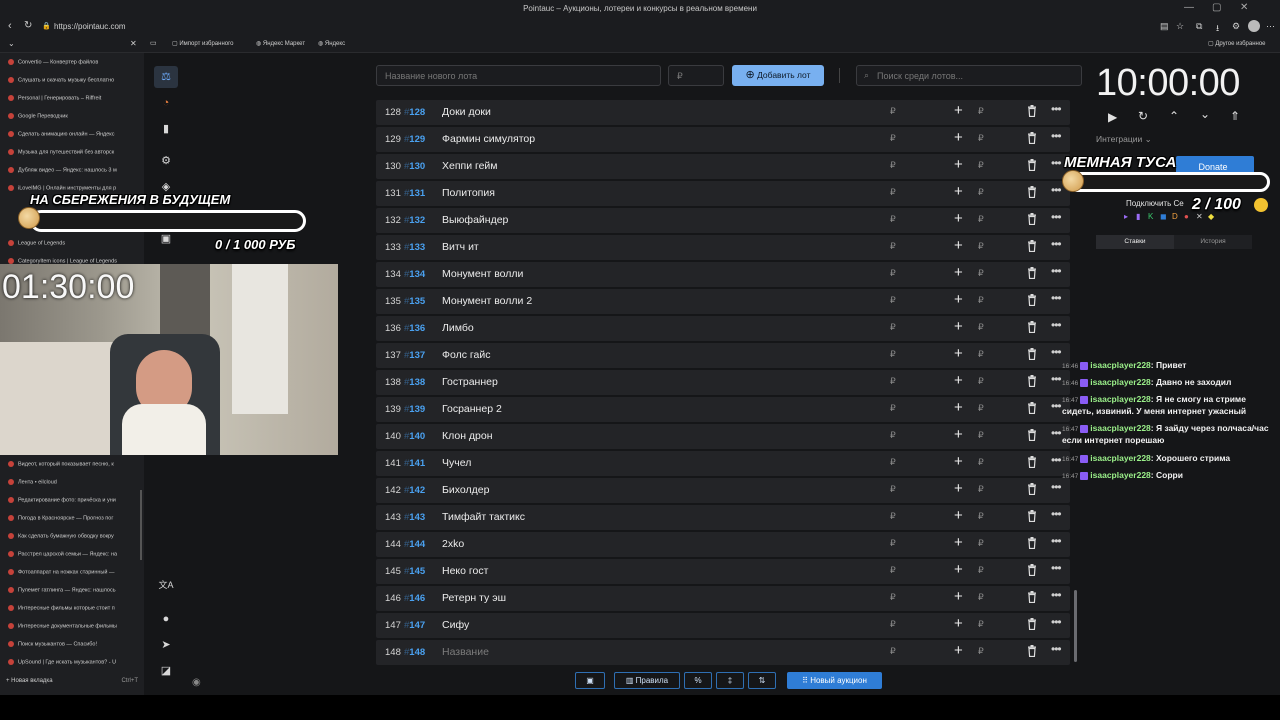 Image resolution: width=1280 pixels, height=720 pixels. What do you see at coordinates (196, 682) in the screenshot?
I see `eye-icon: ◉` at bounding box center [196, 682].